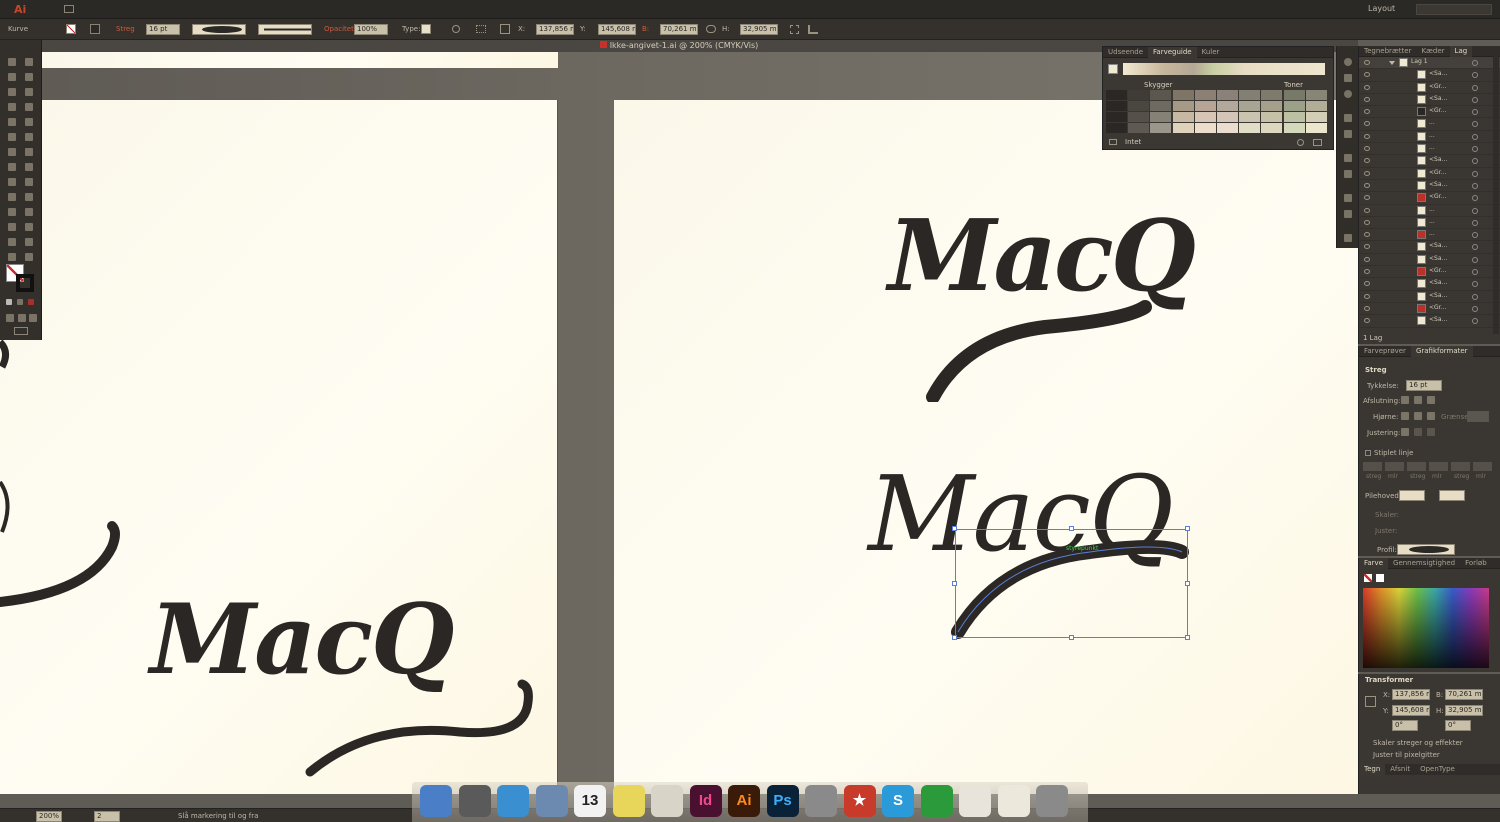  What do you see at coordinates (1392, 63) in the screenshot?
I see `expand-triangle-icon` at bounding box center [1392, 63].